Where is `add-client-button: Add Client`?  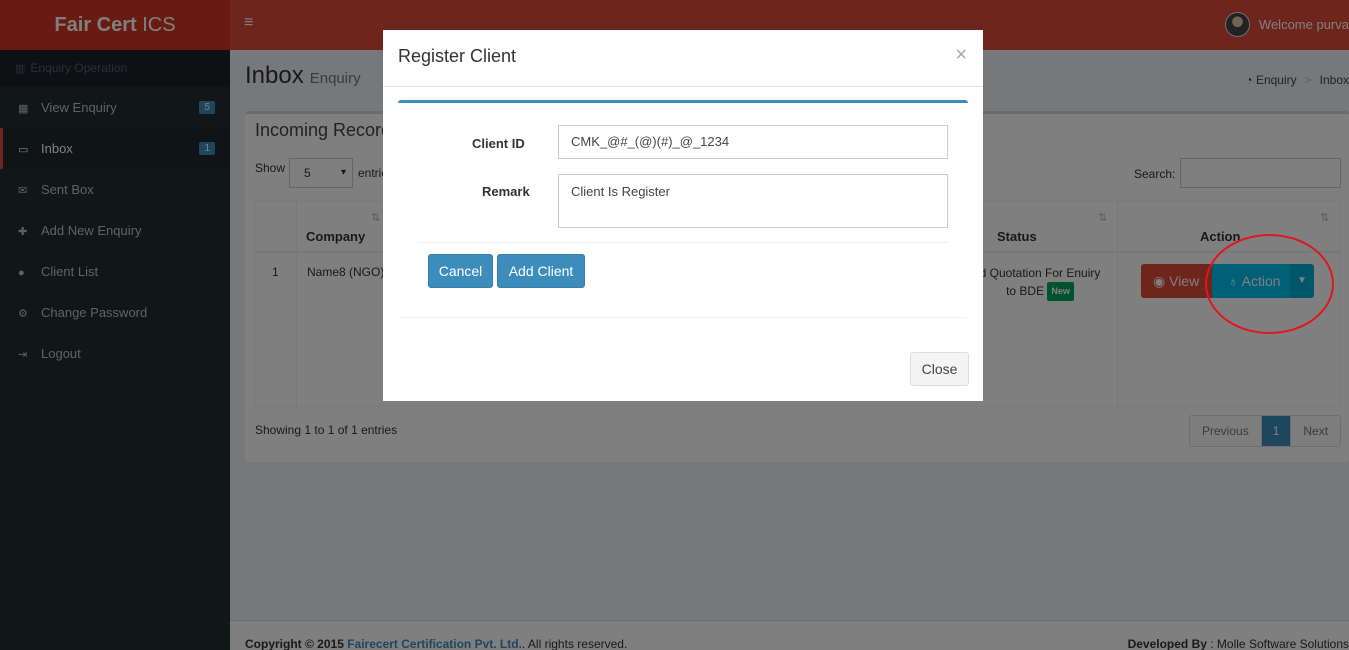 add-client-button: Add Client is located at coordinates (541, 271).